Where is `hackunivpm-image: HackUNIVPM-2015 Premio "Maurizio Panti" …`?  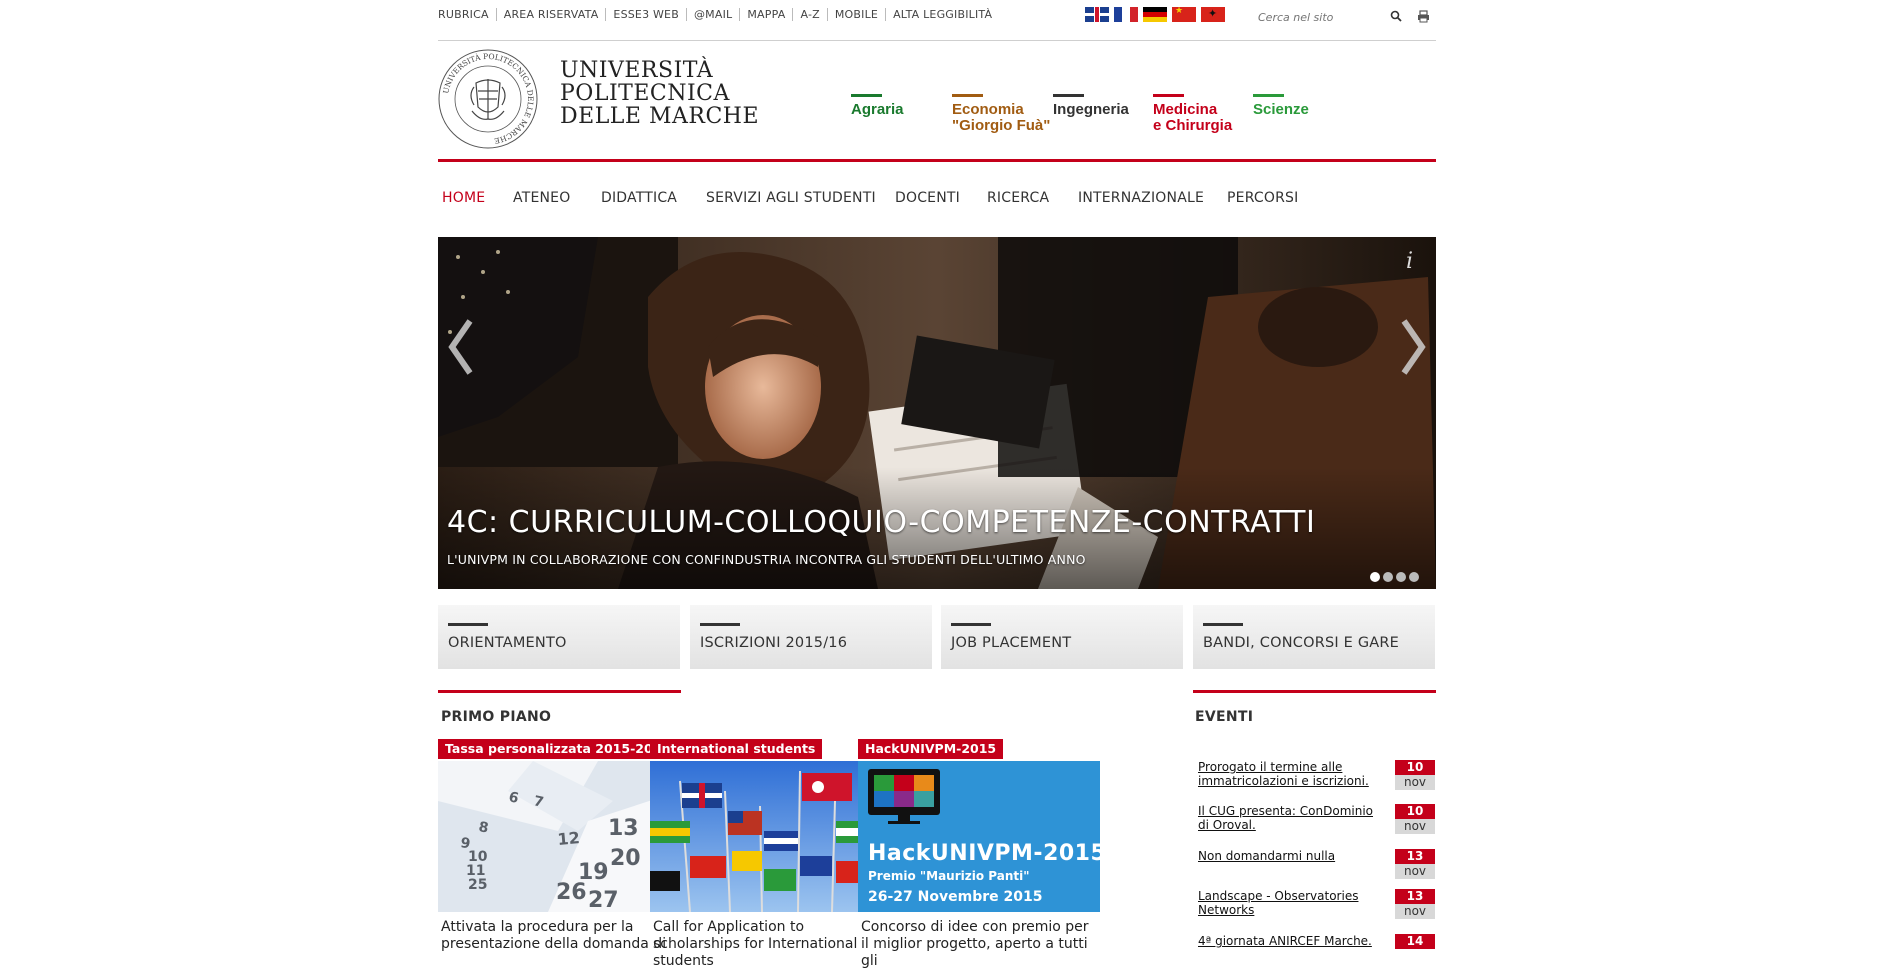 hackunivpm-image: HackUNIVPM-2015 Premio "Maurizio Panti" … is located at coordinates (979, 836).